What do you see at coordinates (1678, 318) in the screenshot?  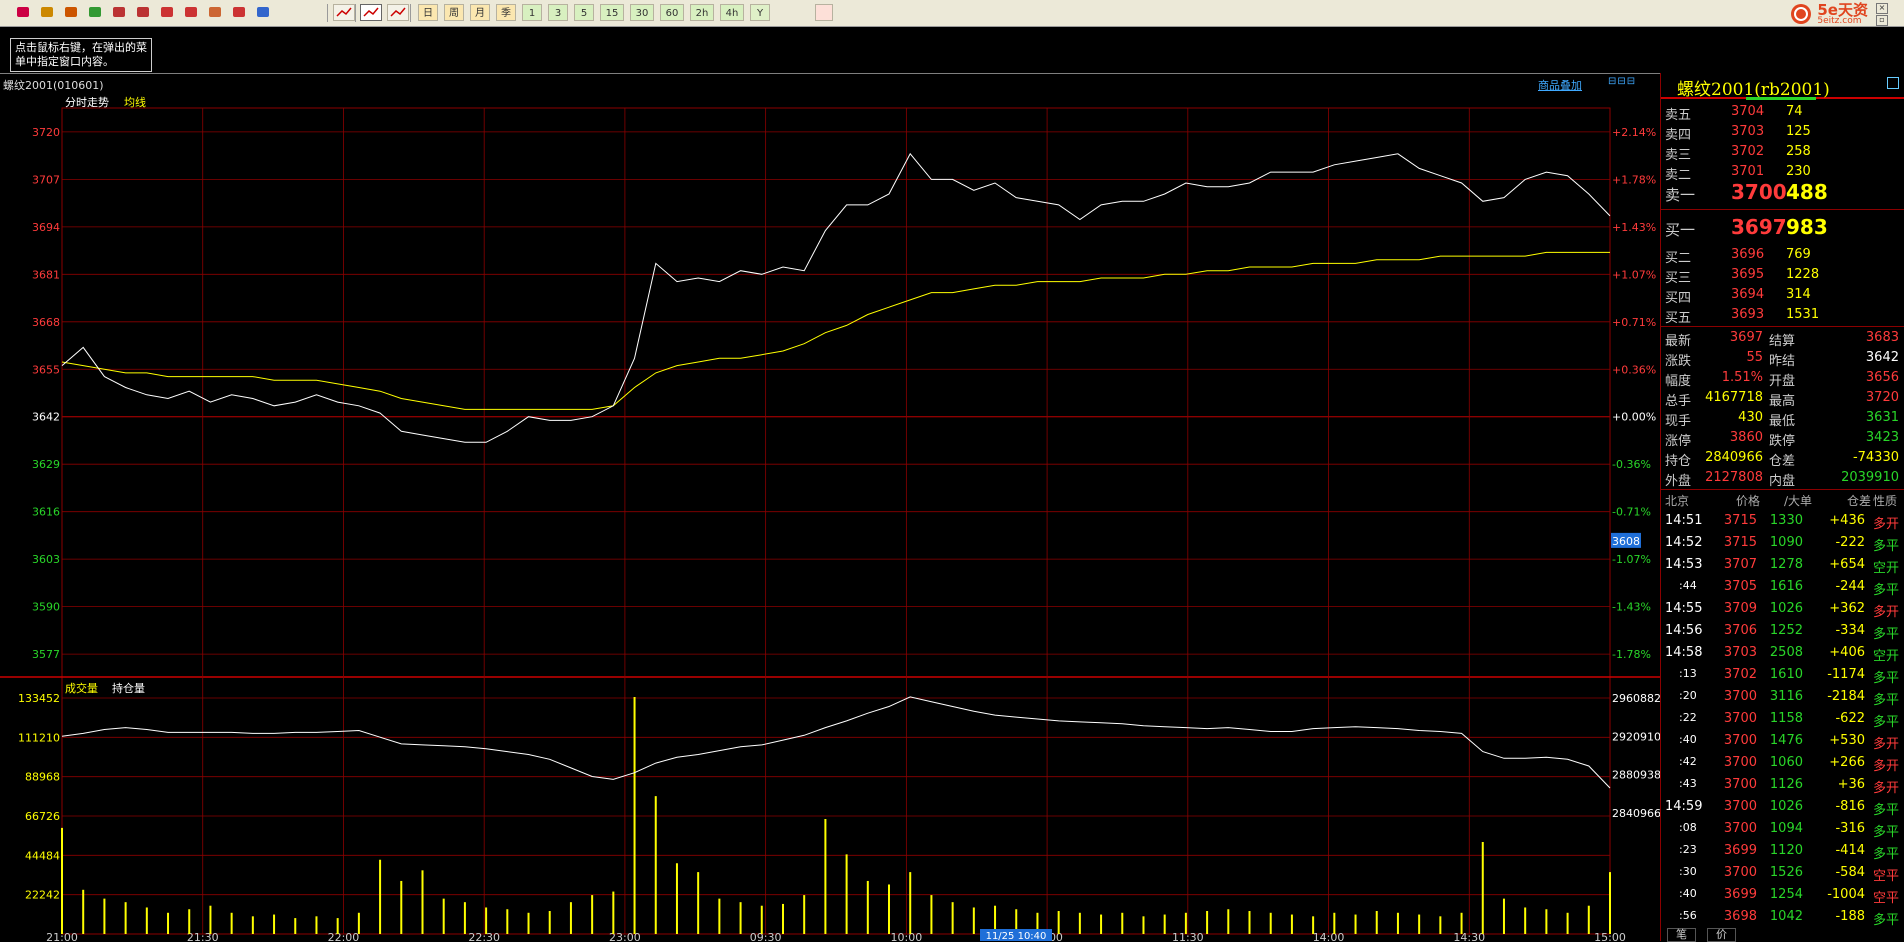 I see `bid-label: 买五` at bounding box center [1678, 318].